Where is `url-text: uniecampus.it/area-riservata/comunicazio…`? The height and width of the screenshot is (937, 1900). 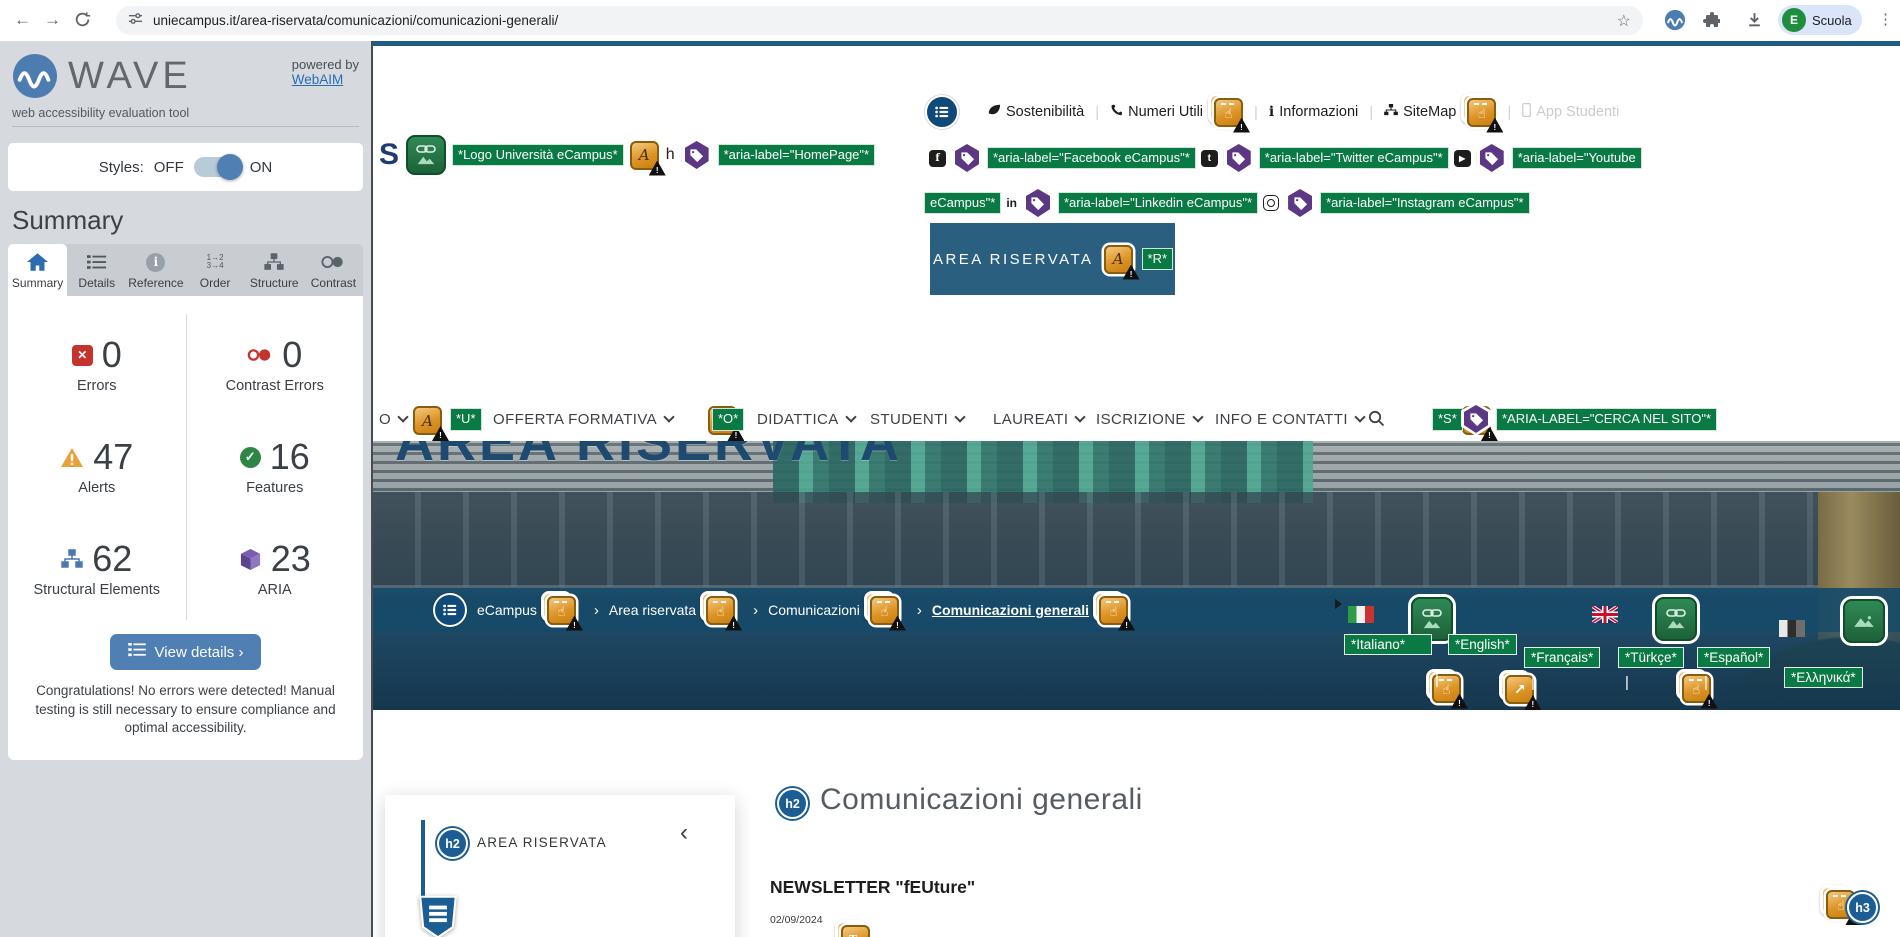
url-text: uniecampus.it/area-riservata/comunicazio… is located at coordinates (356, 20).